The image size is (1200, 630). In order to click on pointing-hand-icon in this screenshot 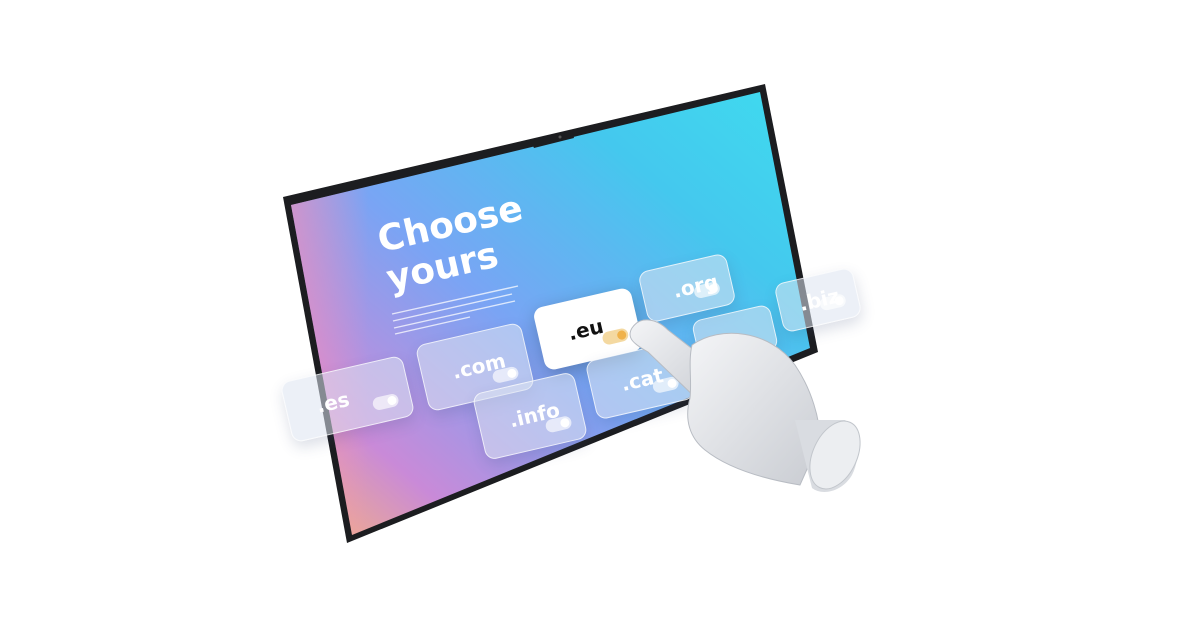, I will do `click(745, 405)`.